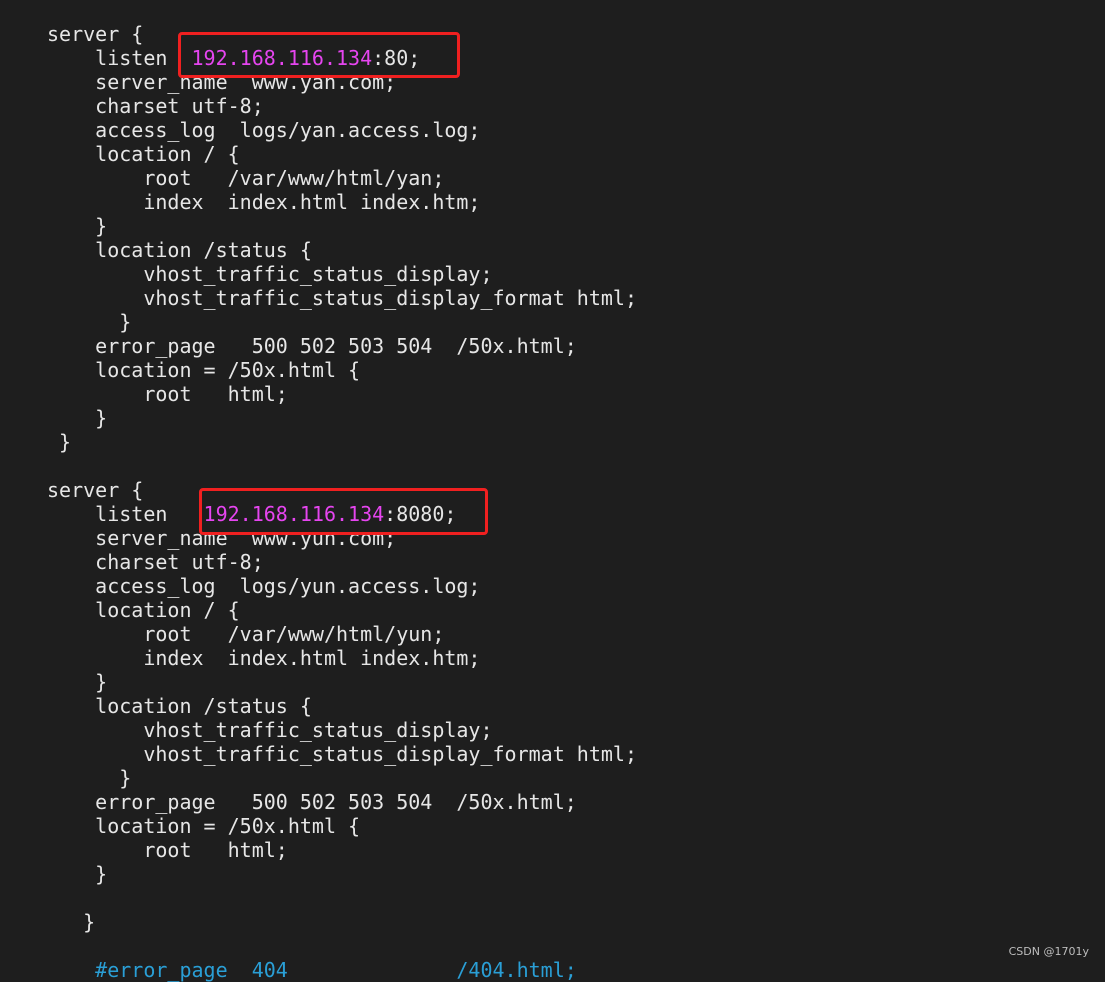  I want to click on code-text: access_log logs/yan.access.log;, so click(264, 130).